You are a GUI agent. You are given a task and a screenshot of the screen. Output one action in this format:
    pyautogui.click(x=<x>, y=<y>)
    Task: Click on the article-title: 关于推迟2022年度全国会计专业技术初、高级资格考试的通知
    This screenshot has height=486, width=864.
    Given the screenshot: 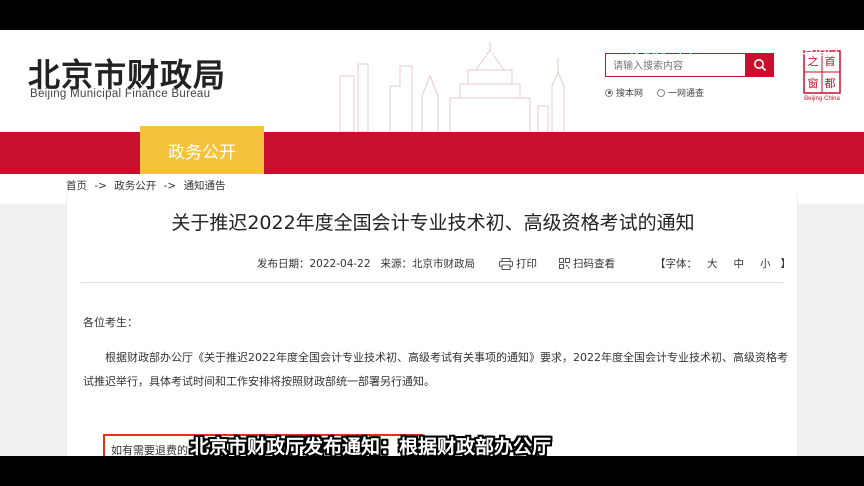 What is the action you would take?
    pyautogui.click(x=433, y=223)
    